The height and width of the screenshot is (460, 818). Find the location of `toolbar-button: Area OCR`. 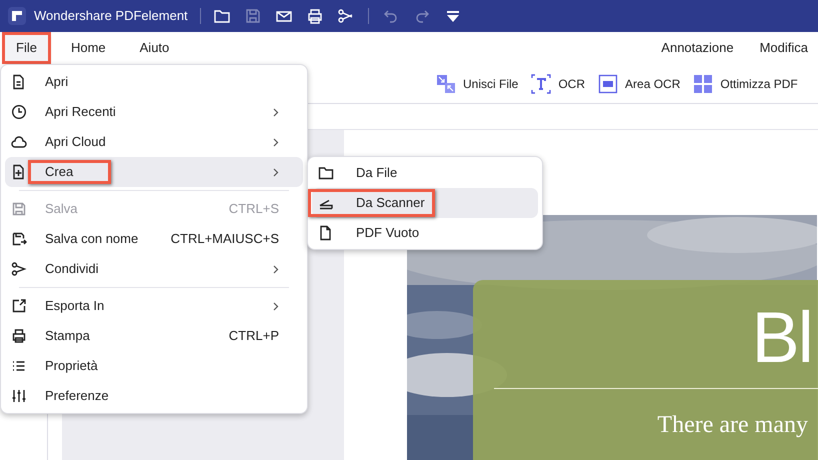

toolbar-button: Area OCR is located at coordinates (639, 84).